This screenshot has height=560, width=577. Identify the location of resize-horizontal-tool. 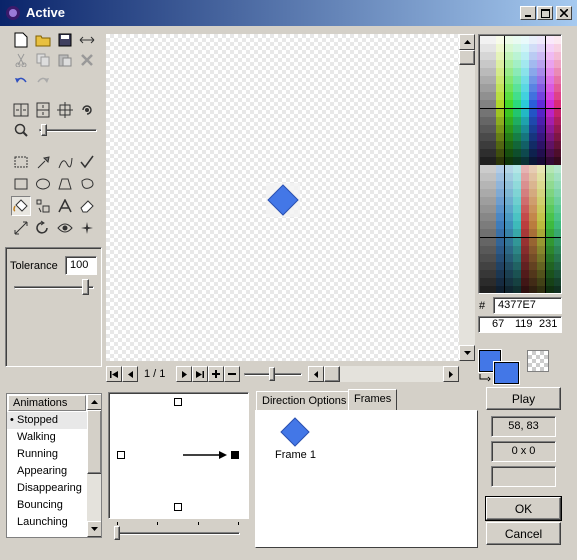
(87, 40).